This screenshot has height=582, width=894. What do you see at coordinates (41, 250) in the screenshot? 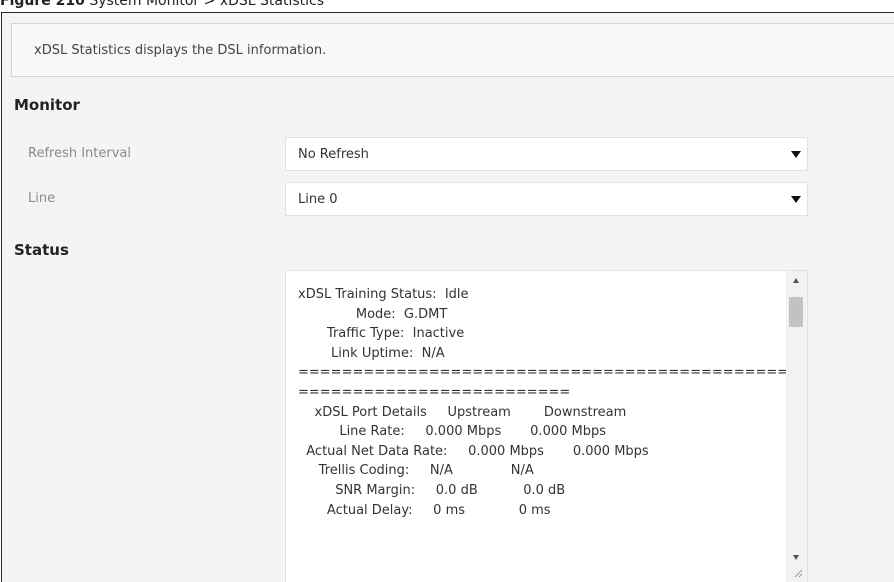
I see `section-title-status: Status` at bounding box center [41, 250].